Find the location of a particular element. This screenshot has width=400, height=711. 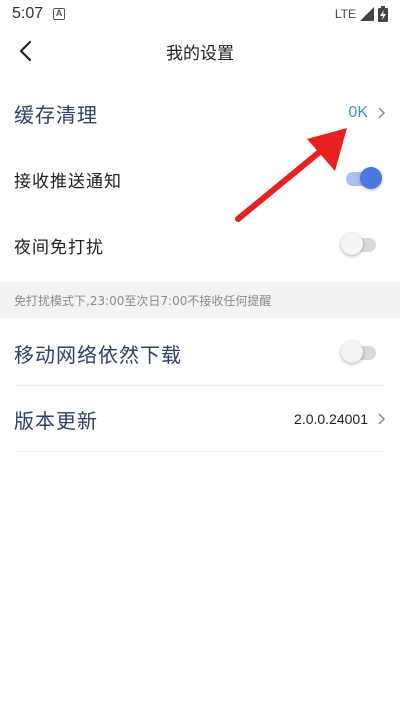

app-header: 我的设置 is located at coordinates (200, 51).